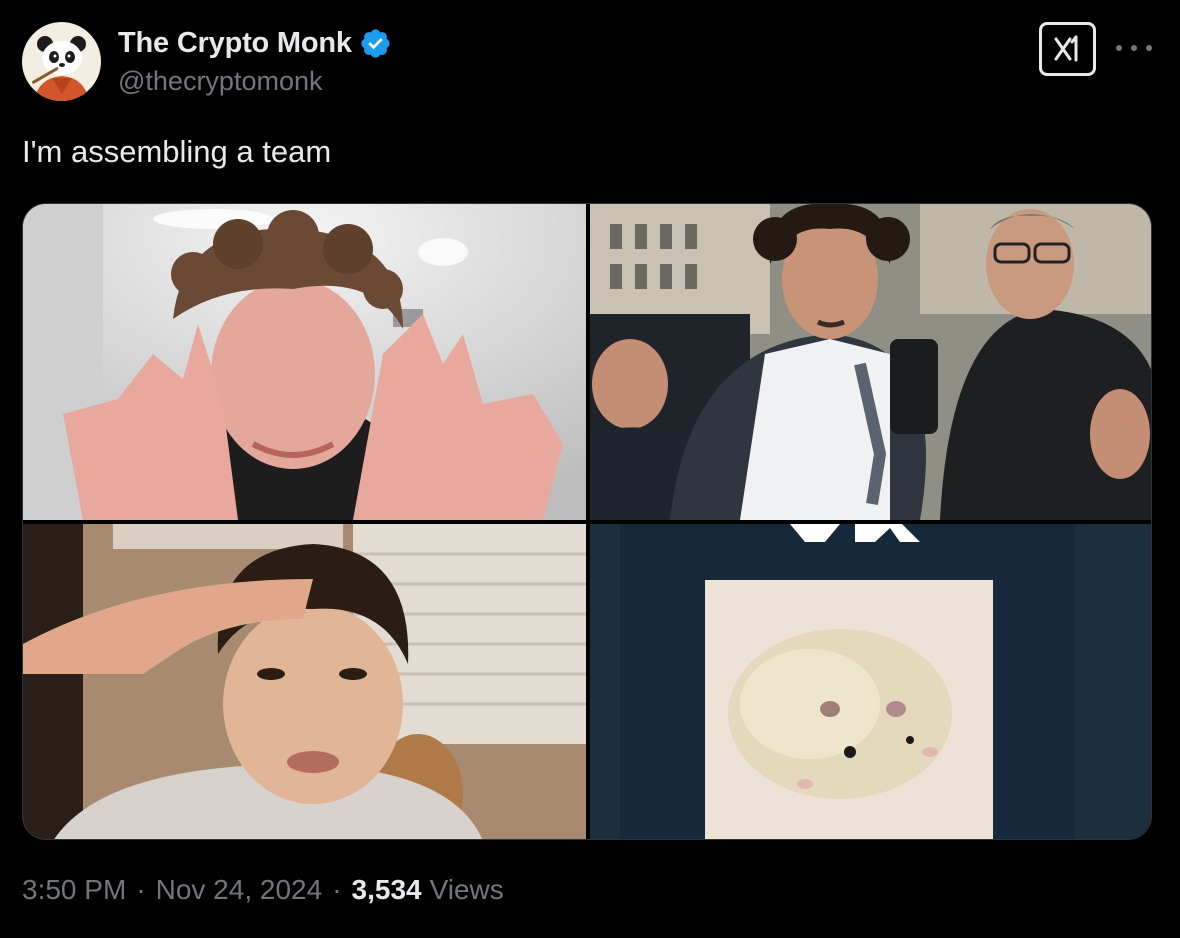 The height and width of the screenshot is (938, 1180). What do you see at coordinates (466, 889) in the screenshot?
I see `views-label: Views` at bounding box center [466, 889].